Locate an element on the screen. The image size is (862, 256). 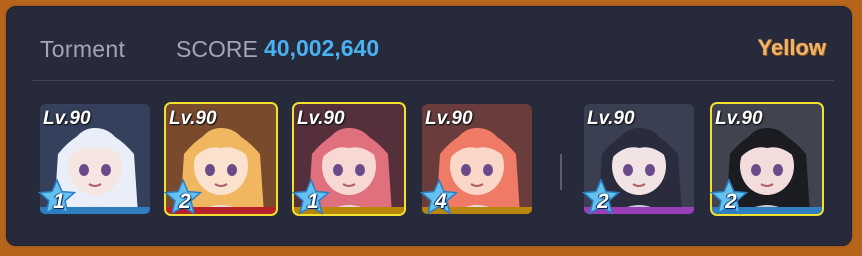
striker-special-separator is located at coordinates (561, 172).